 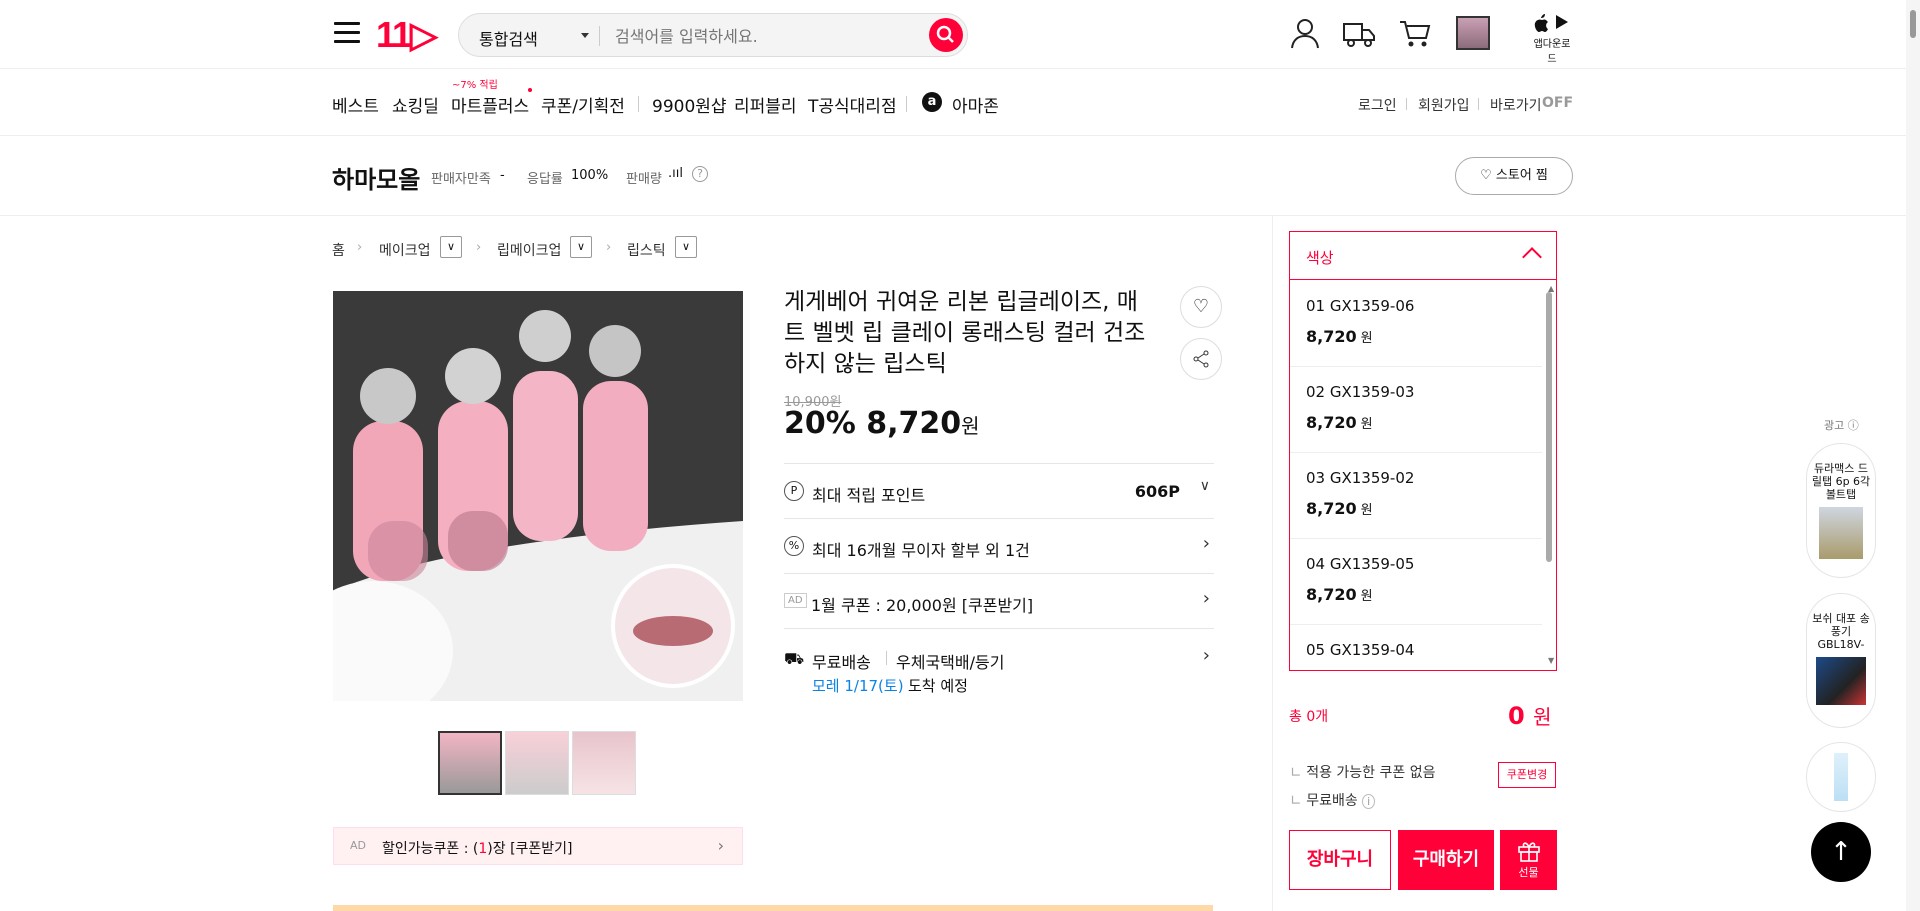 I want to click on nav-9900: 9900원샵, so click(x=689, y=104).